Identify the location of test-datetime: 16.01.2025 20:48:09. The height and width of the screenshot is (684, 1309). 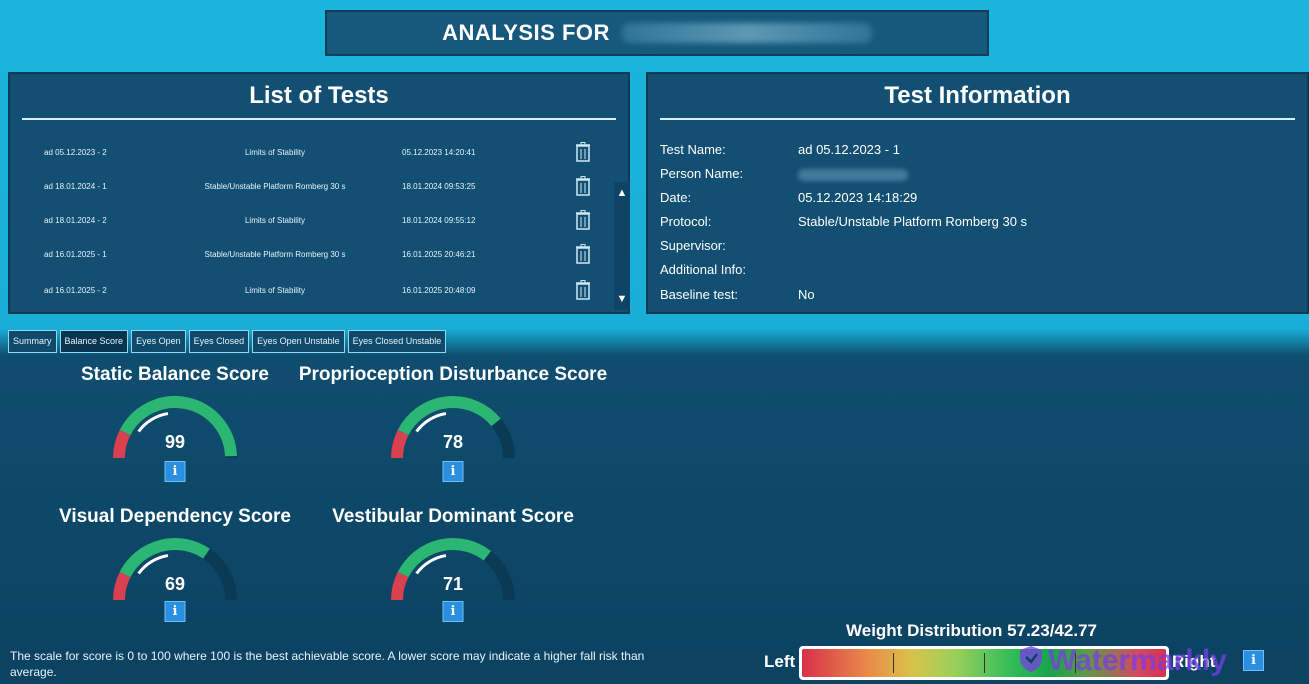
(439, 290).